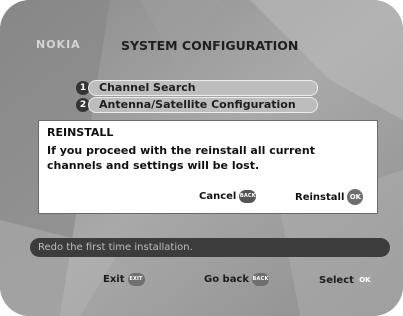 The width and height of the screenshot is (403, 316). What do you see at coordinates (80, 132) in the screenshot?
I see `dialog-title: REINSTALL` at bounding box center [80, 132].